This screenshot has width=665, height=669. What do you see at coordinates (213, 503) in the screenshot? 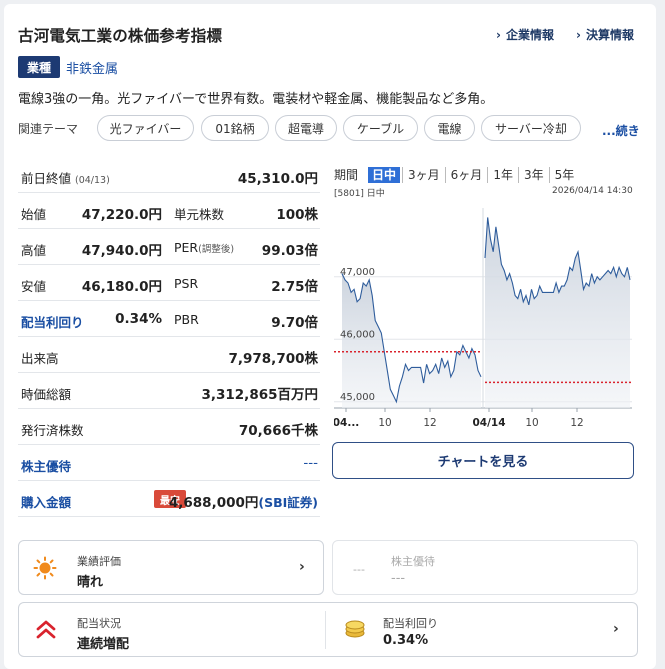
I see `purchase-amount-value: 4,688,000円` at bounding box center [213, 503].